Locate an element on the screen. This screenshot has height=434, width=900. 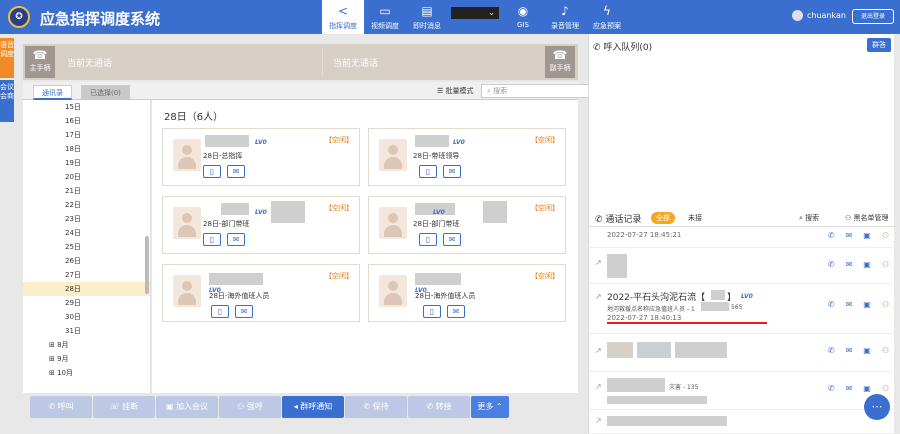
group-answer-button: 群答 is located at coordinates (879, 45).